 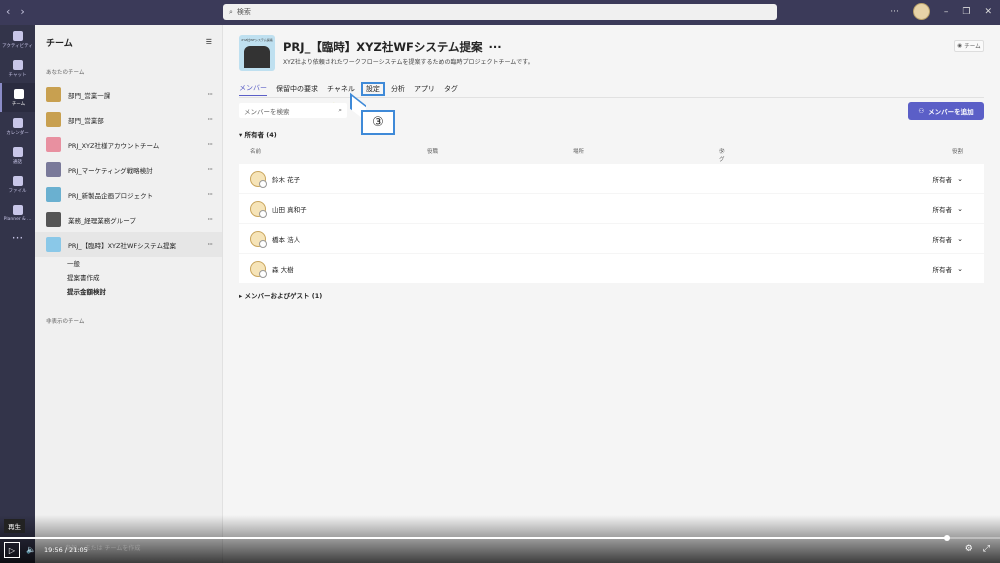 What do you see at coordinates (398, 90) in the screenshot?
I see `tab-analytics: 分析` at bounding box center [398, 90].